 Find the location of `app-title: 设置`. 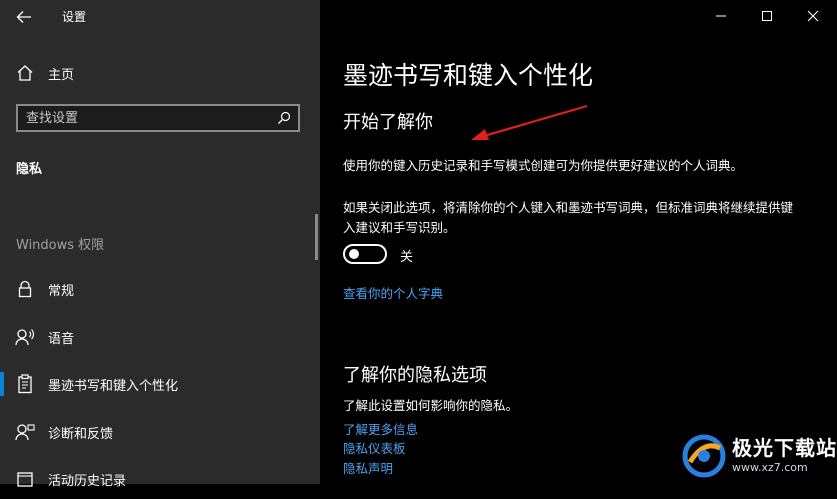

app-title: 设置 is located at coordinates (74, 17).